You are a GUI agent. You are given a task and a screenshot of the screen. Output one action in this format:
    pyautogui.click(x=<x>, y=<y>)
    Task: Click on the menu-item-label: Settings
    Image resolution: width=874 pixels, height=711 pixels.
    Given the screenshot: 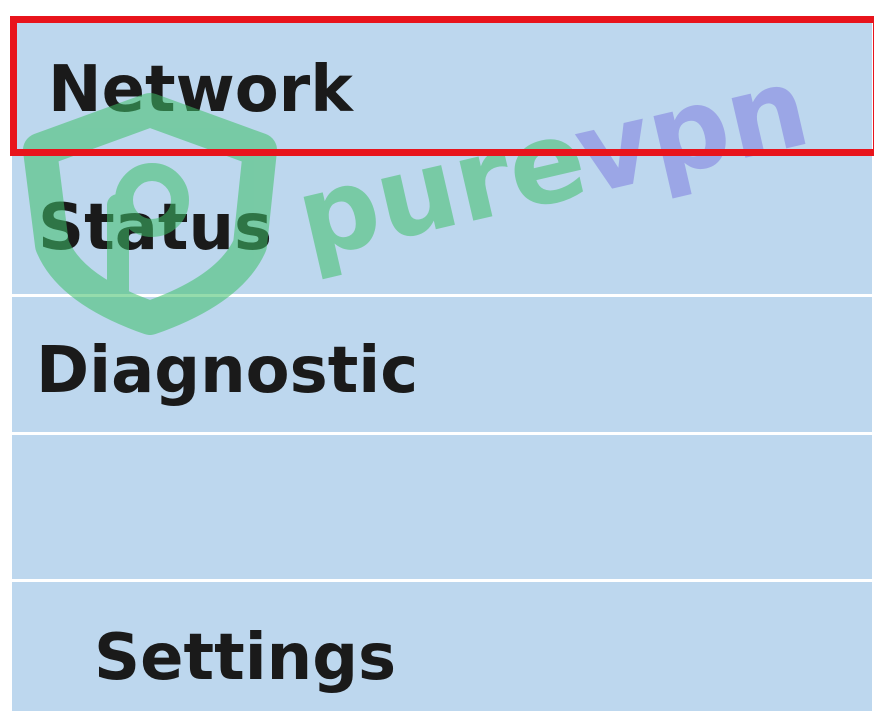 What is the action you would take?
    pyautogui.click(x=245, y=658)
    